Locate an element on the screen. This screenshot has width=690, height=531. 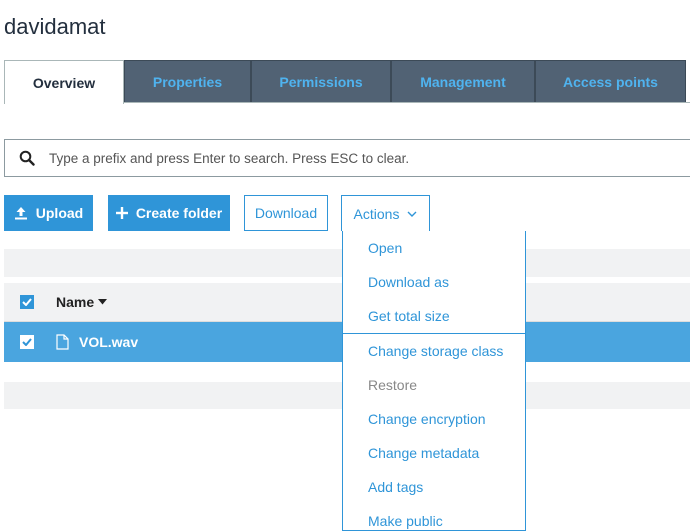
upload-icon is located at coordinates (21, 213).